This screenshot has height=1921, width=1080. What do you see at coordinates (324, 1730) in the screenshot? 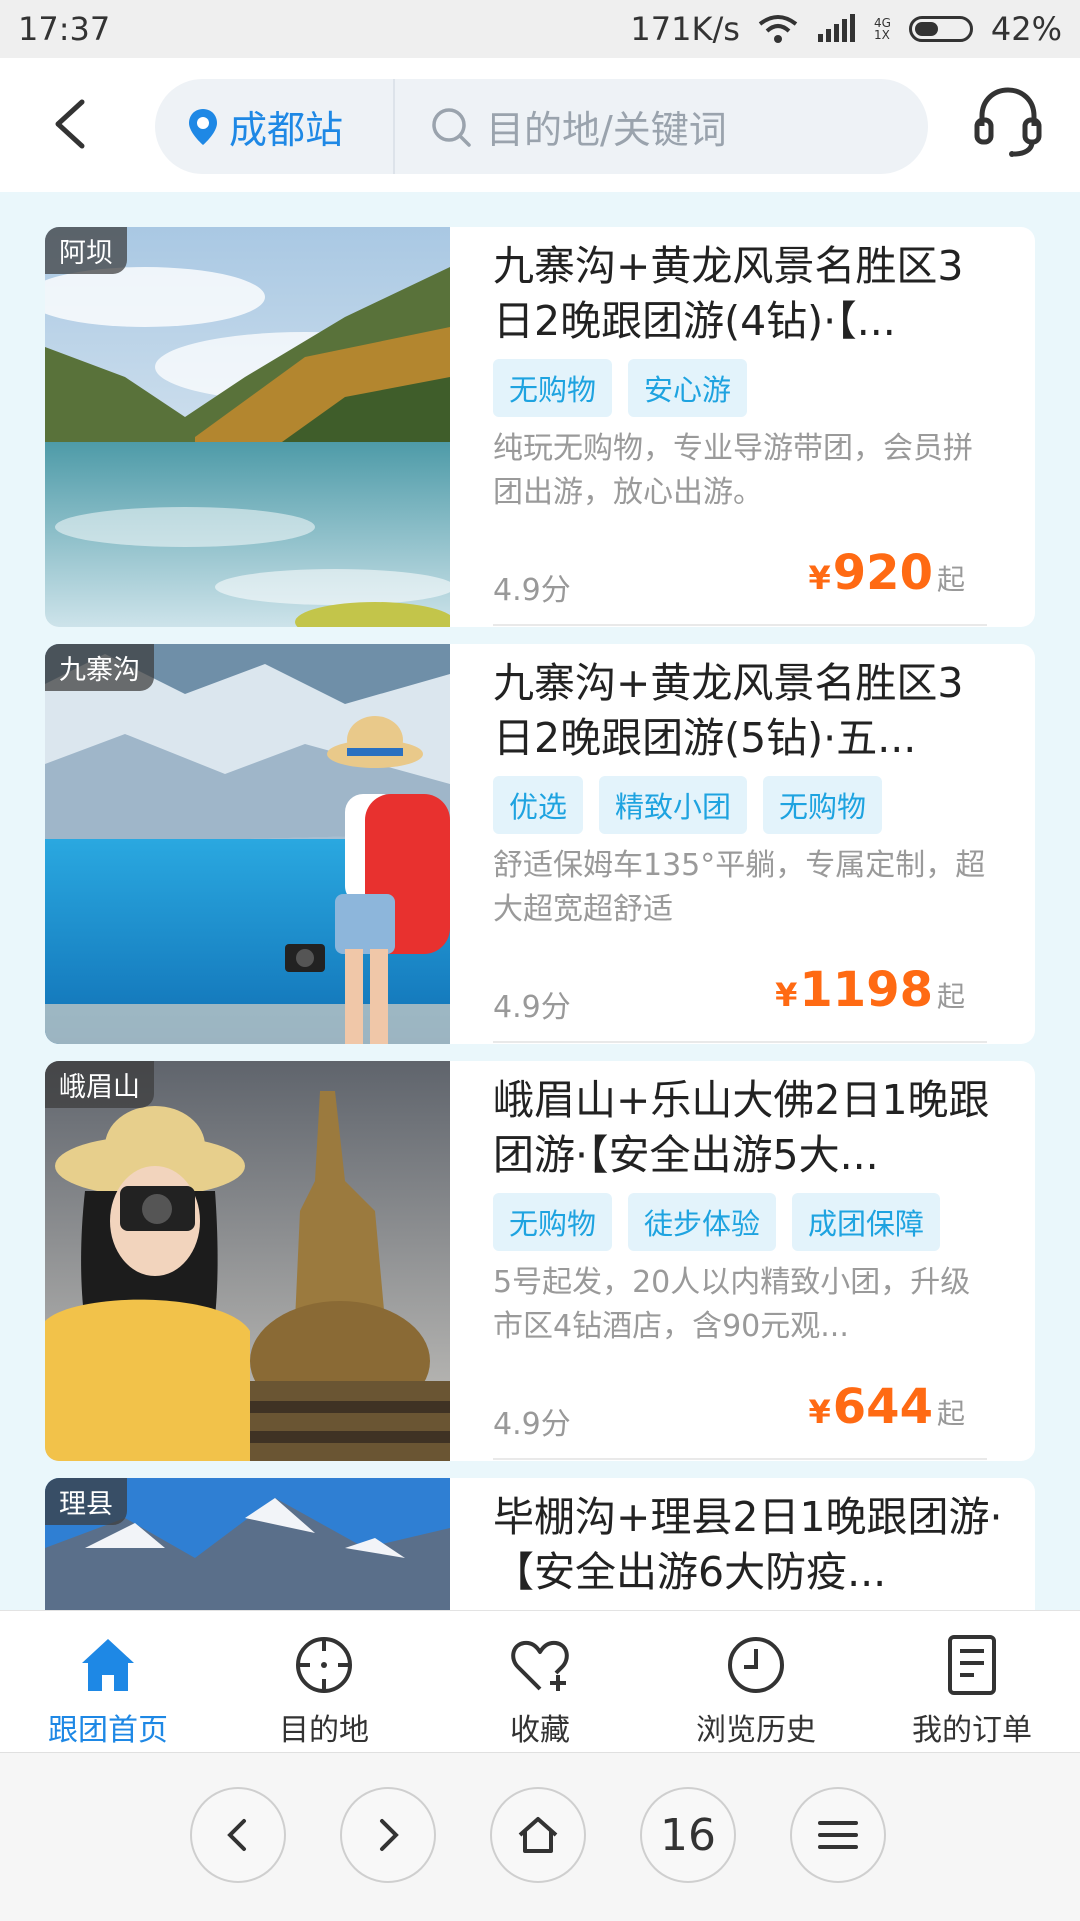
I see `nav-label: 目的地` at bounding box center [324, 1730].